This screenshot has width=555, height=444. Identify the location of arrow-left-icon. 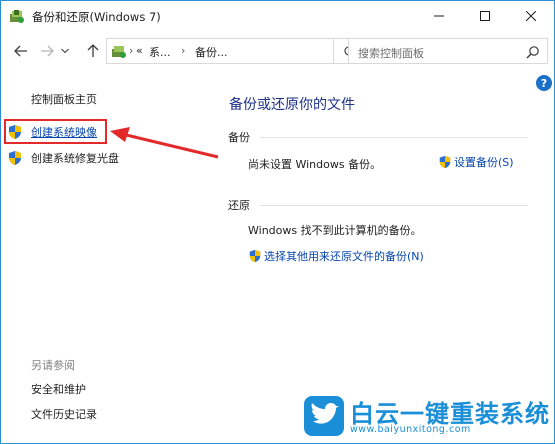
(20, 51).